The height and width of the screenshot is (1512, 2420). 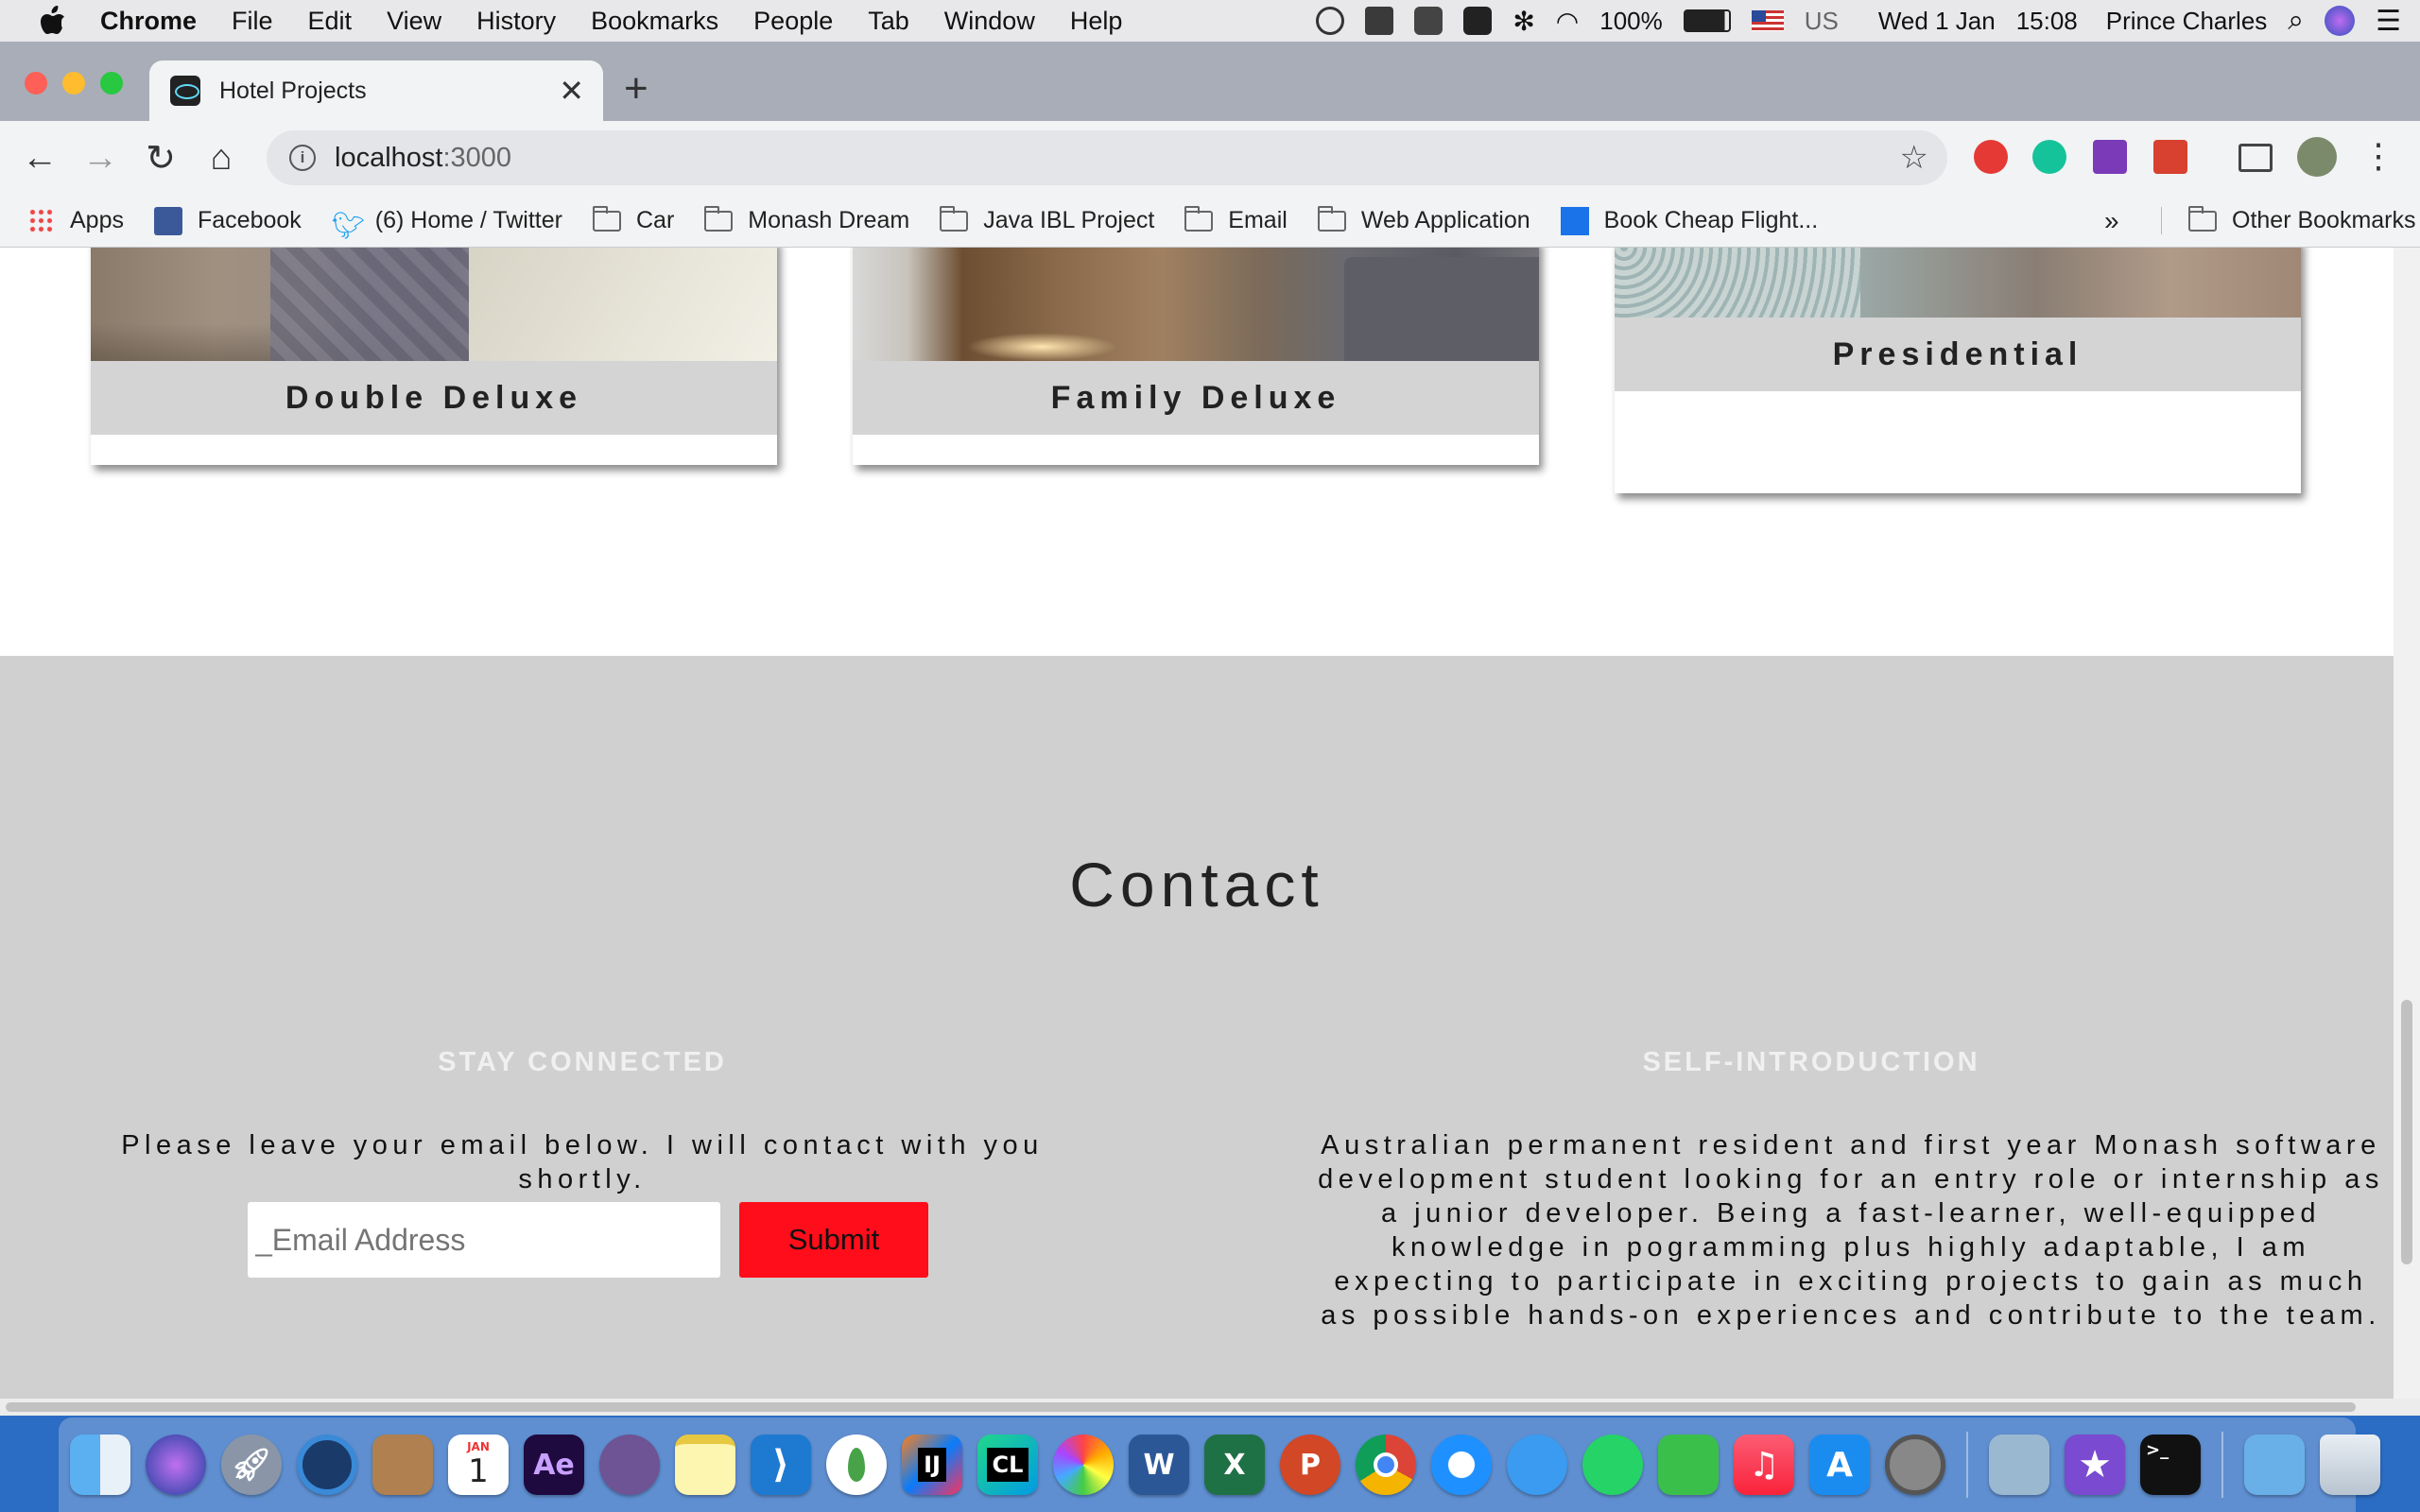 I want to click on menu-window: Window, so click(x=990, y=21).